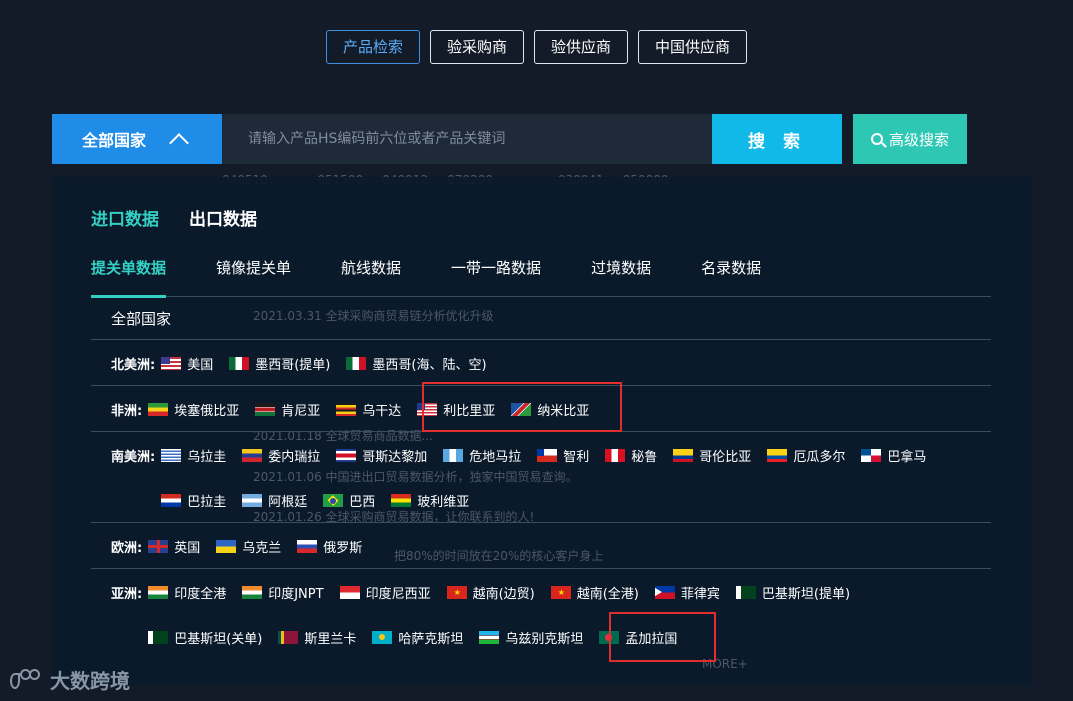 The height and width of the screenshot is (701, 1073). Describe the element at coordinates (248, 546) in the screenshot. I see `country-ukraine: 乌克兰` at that location.